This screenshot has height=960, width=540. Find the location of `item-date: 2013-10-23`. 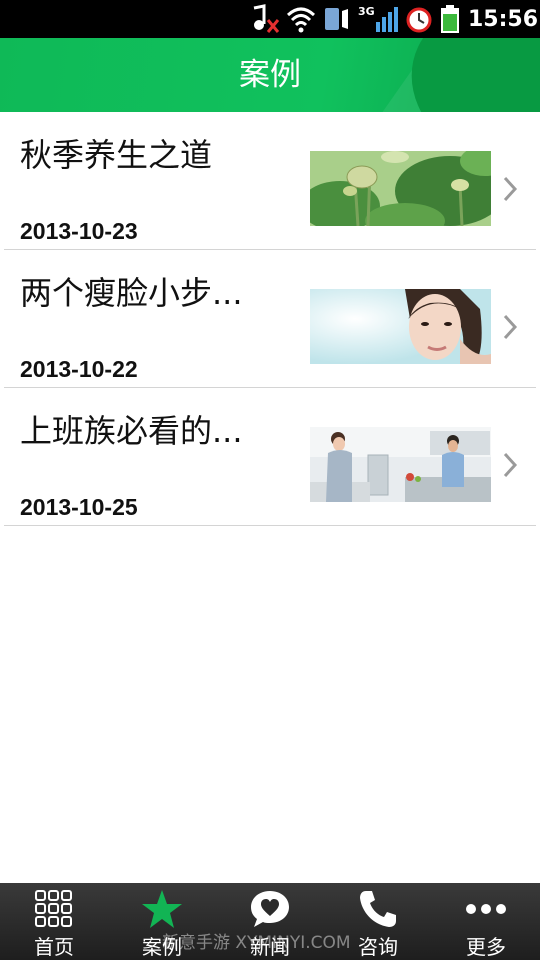

item-date: 2013-10-23 is located at coordinates (79, 231).